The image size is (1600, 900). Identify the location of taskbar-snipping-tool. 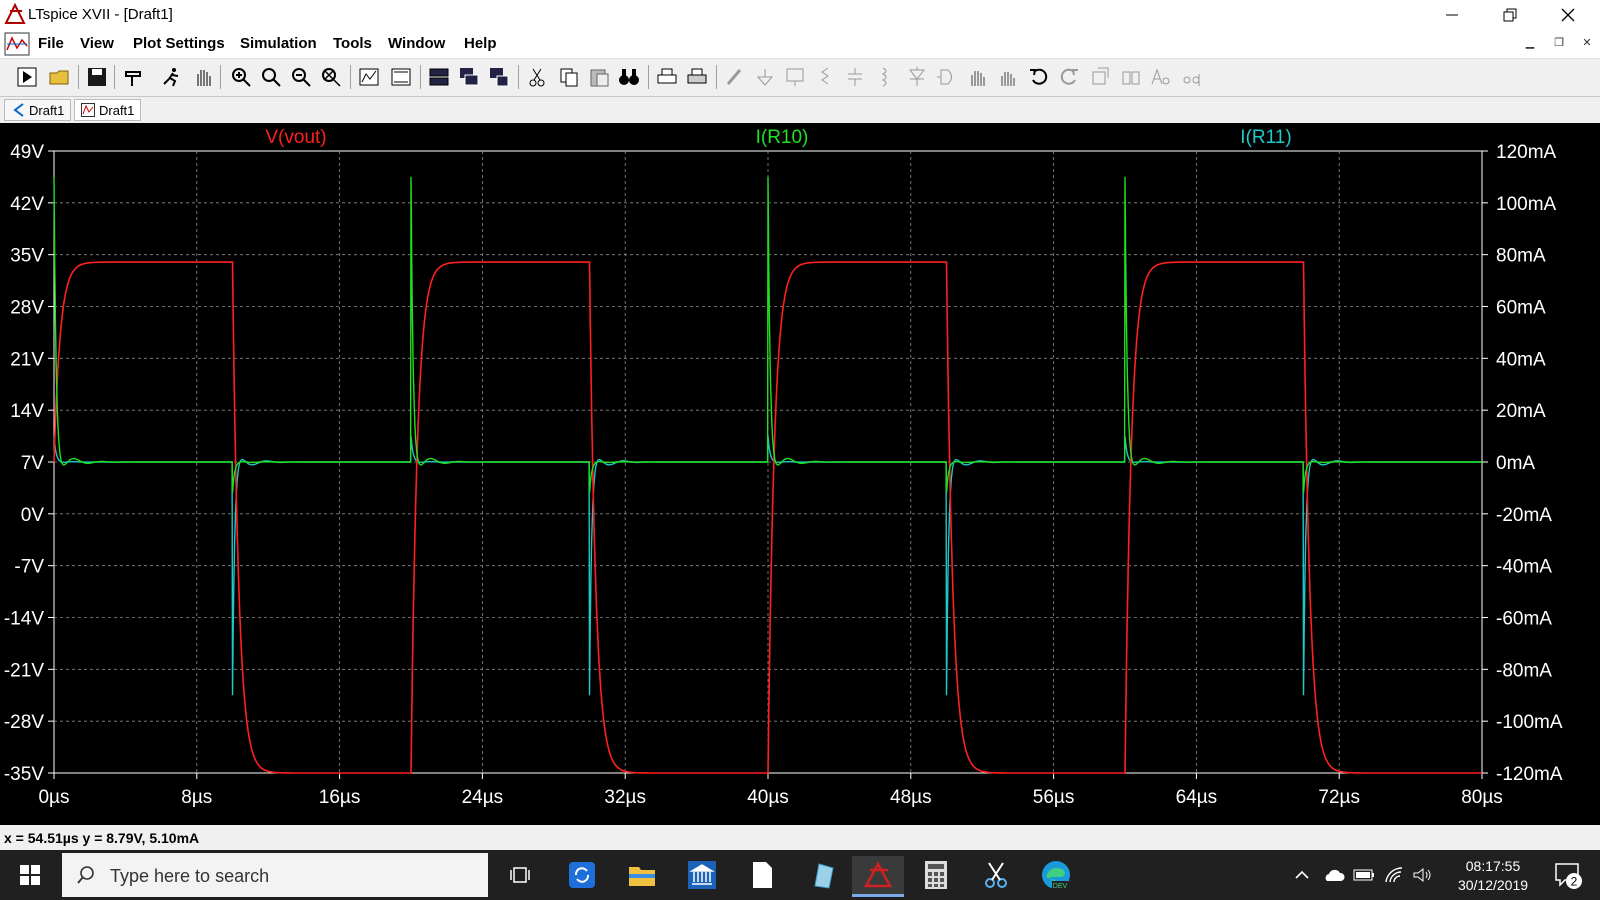
(996, 875).